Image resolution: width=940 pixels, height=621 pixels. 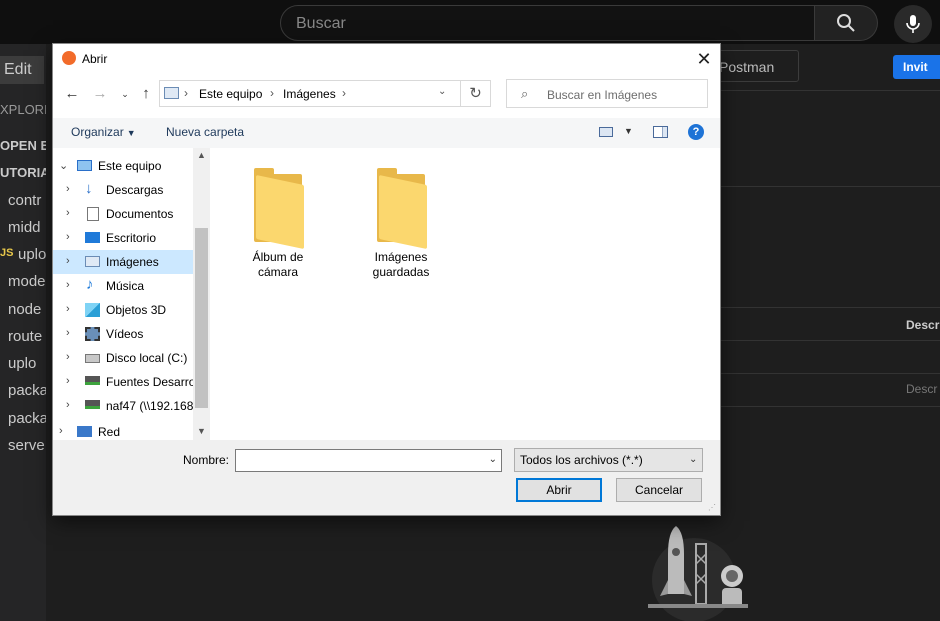 I want to click on tree-item-documentos: › Documentos, so click(x=123, y=214).